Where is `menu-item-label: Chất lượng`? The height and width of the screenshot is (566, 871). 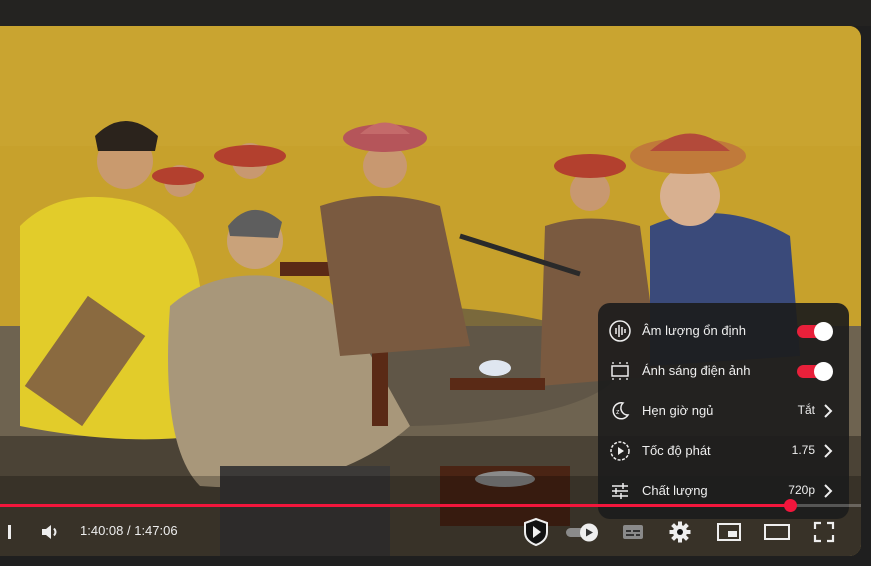 menu-item-label: Chất lượng is located at coordinates (675, 490).